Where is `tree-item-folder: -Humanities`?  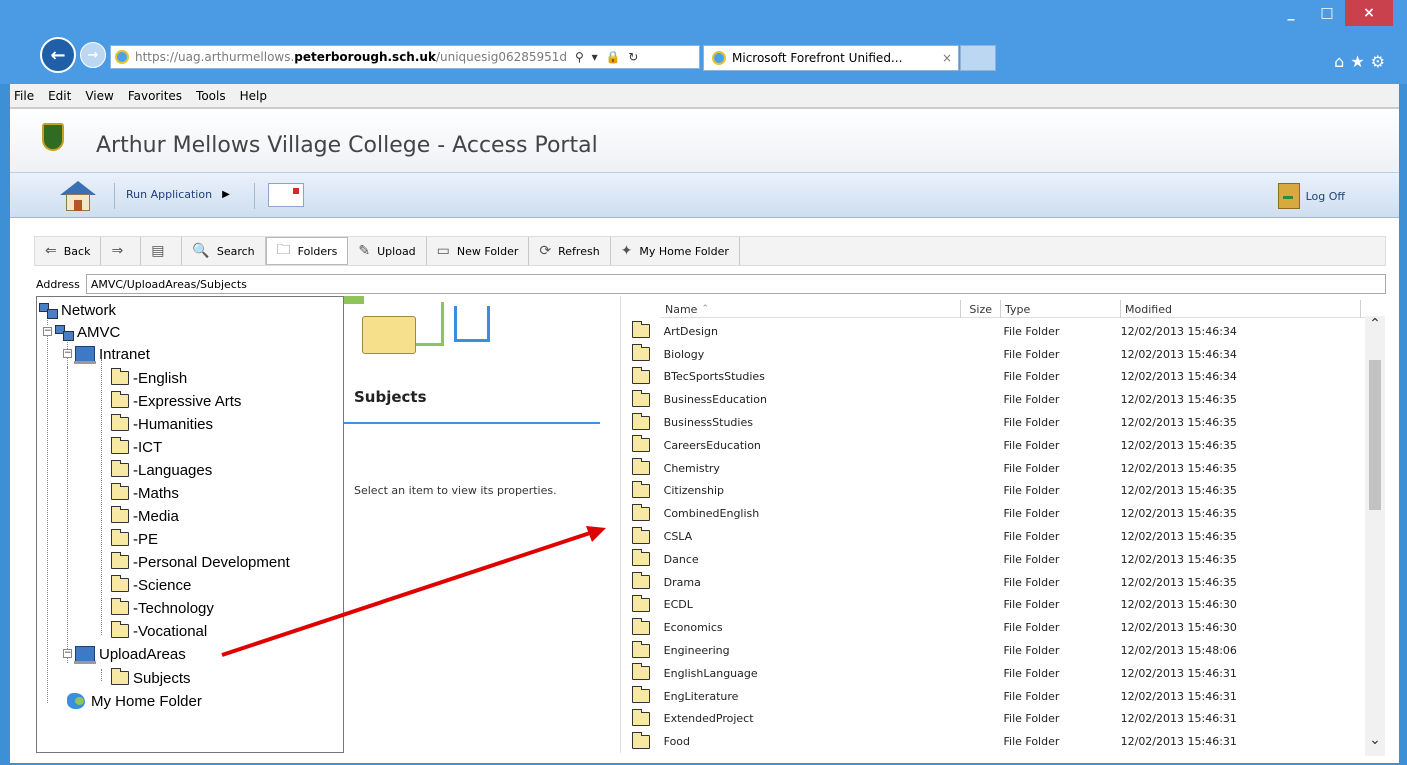
tree-item-folder: -Humanities is located at coordinates (162, 424).